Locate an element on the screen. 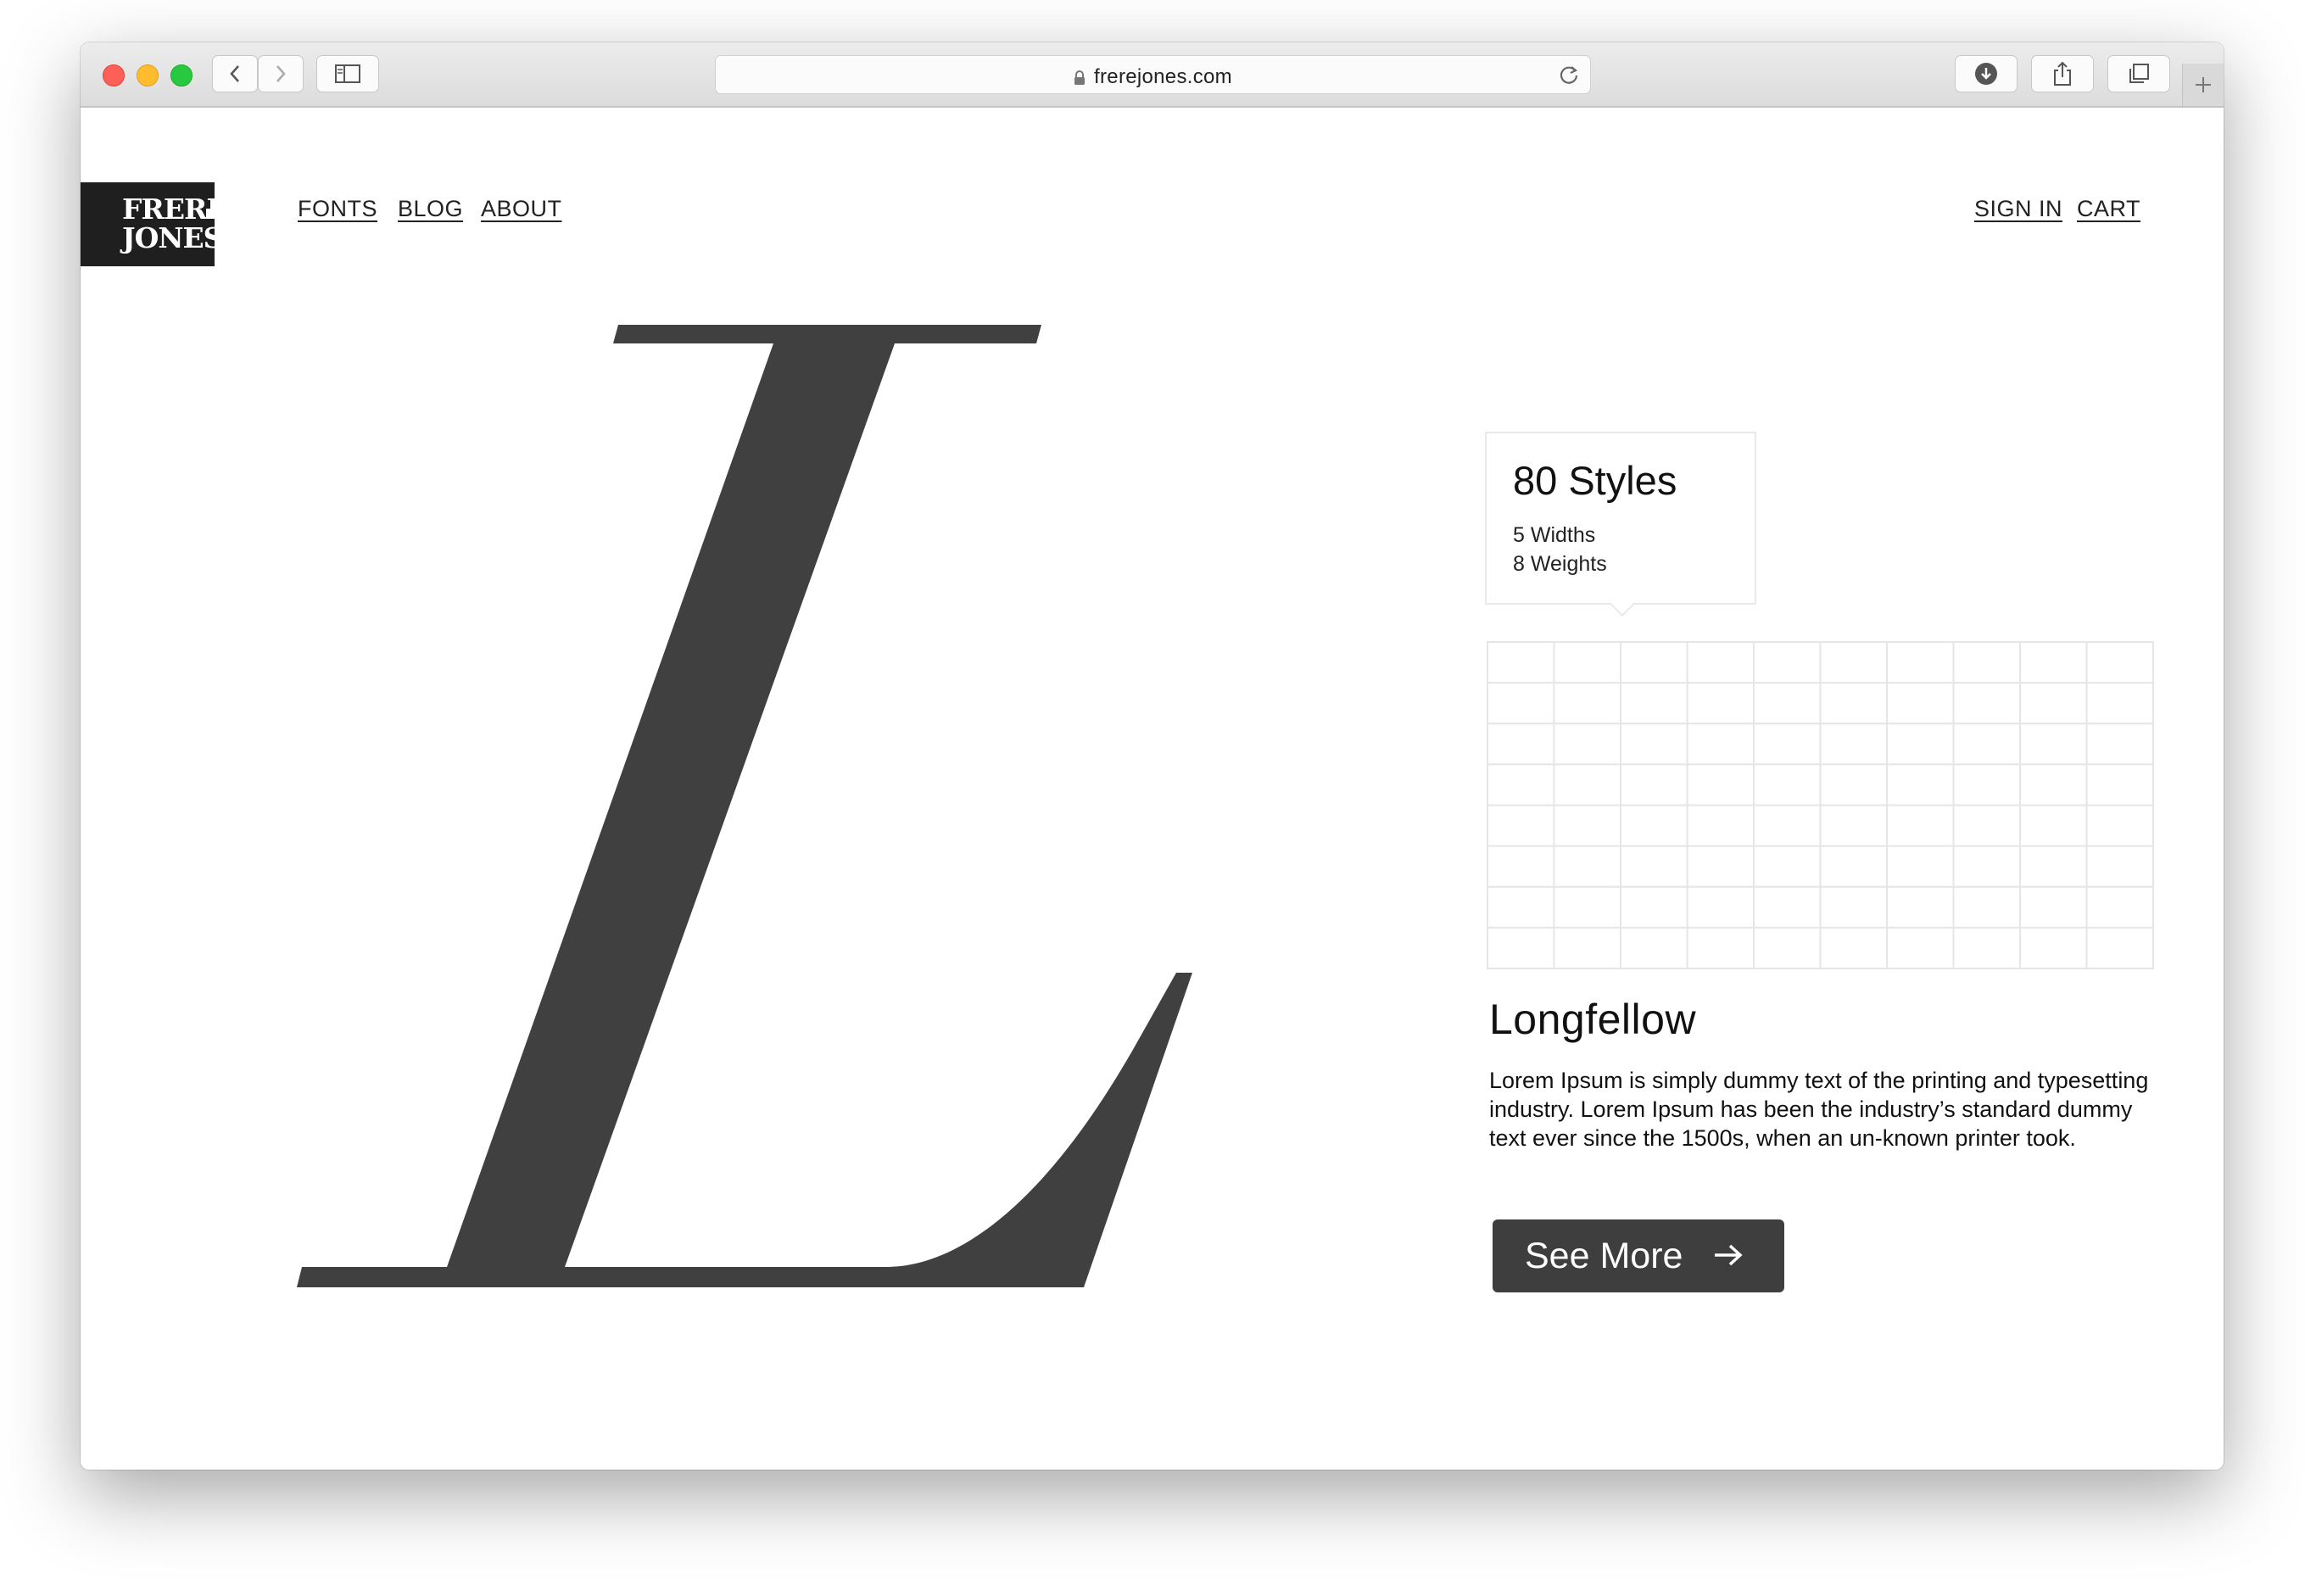 The width and height of the screenshot is (2305, 1596). new-tab-button is located at coordinates (2203, 85).